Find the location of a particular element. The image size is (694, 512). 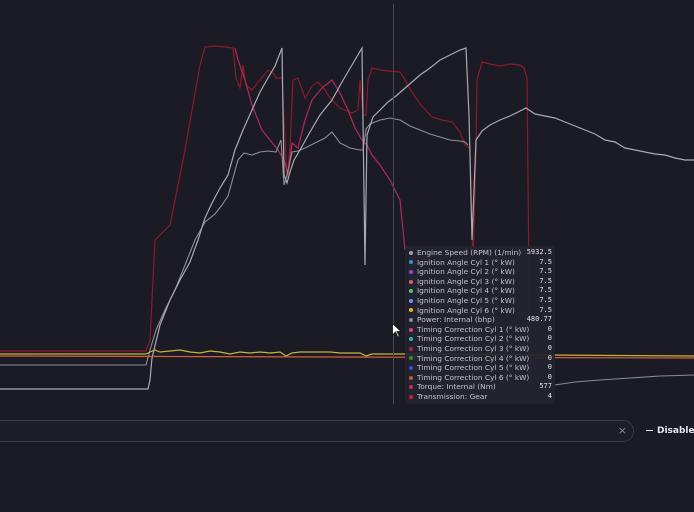

filter-input: × is located at coordinates (317, 431).